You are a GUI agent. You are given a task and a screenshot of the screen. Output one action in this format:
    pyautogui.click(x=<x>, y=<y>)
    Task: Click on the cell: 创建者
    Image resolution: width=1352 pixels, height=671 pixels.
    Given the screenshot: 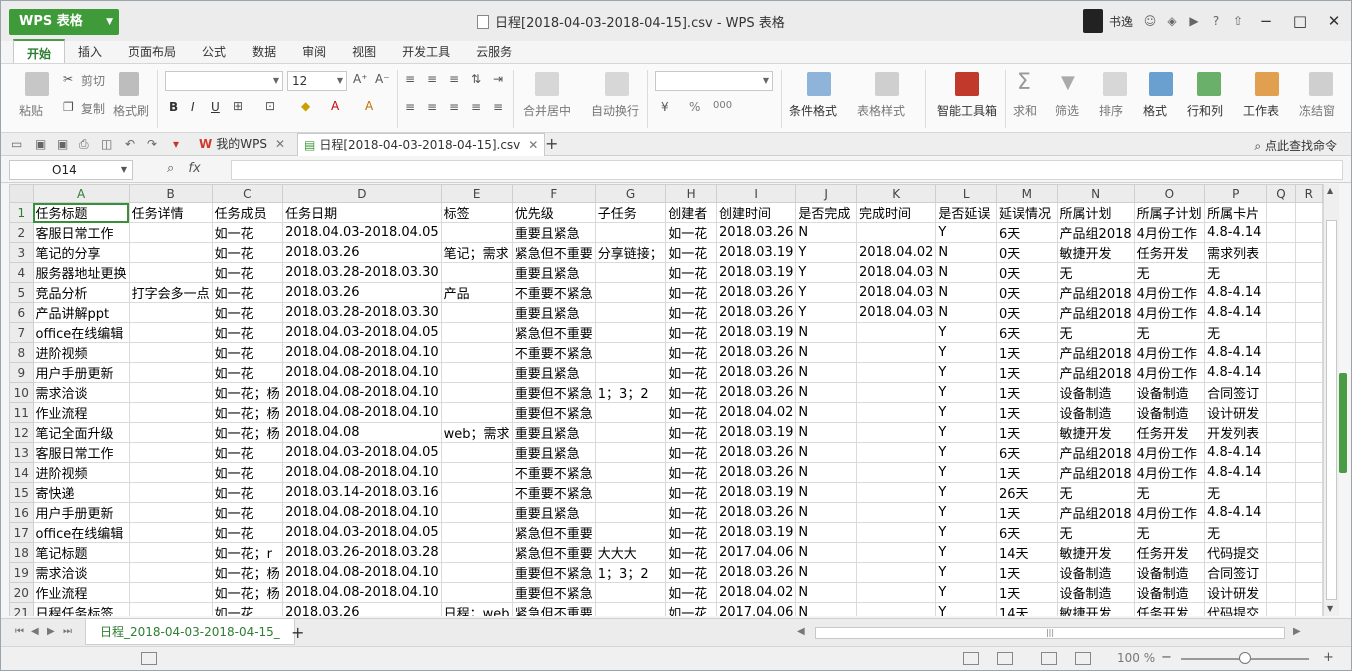 What is the action you would take?
    pyautogui.click(x=691, y=212)
    